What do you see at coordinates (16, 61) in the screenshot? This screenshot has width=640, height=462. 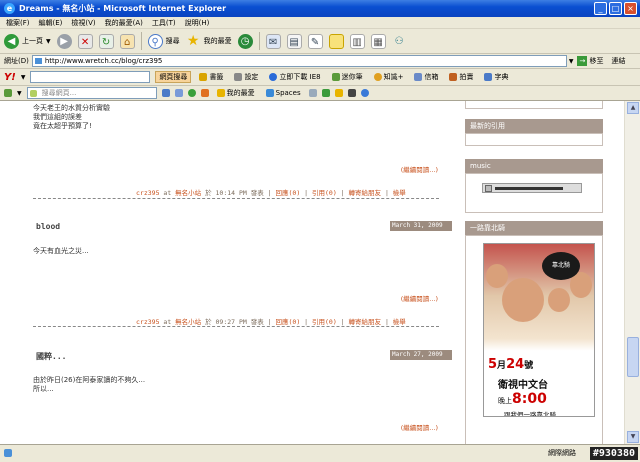 I see `address-label: 網址(D)` at bounding box center [16, 61].